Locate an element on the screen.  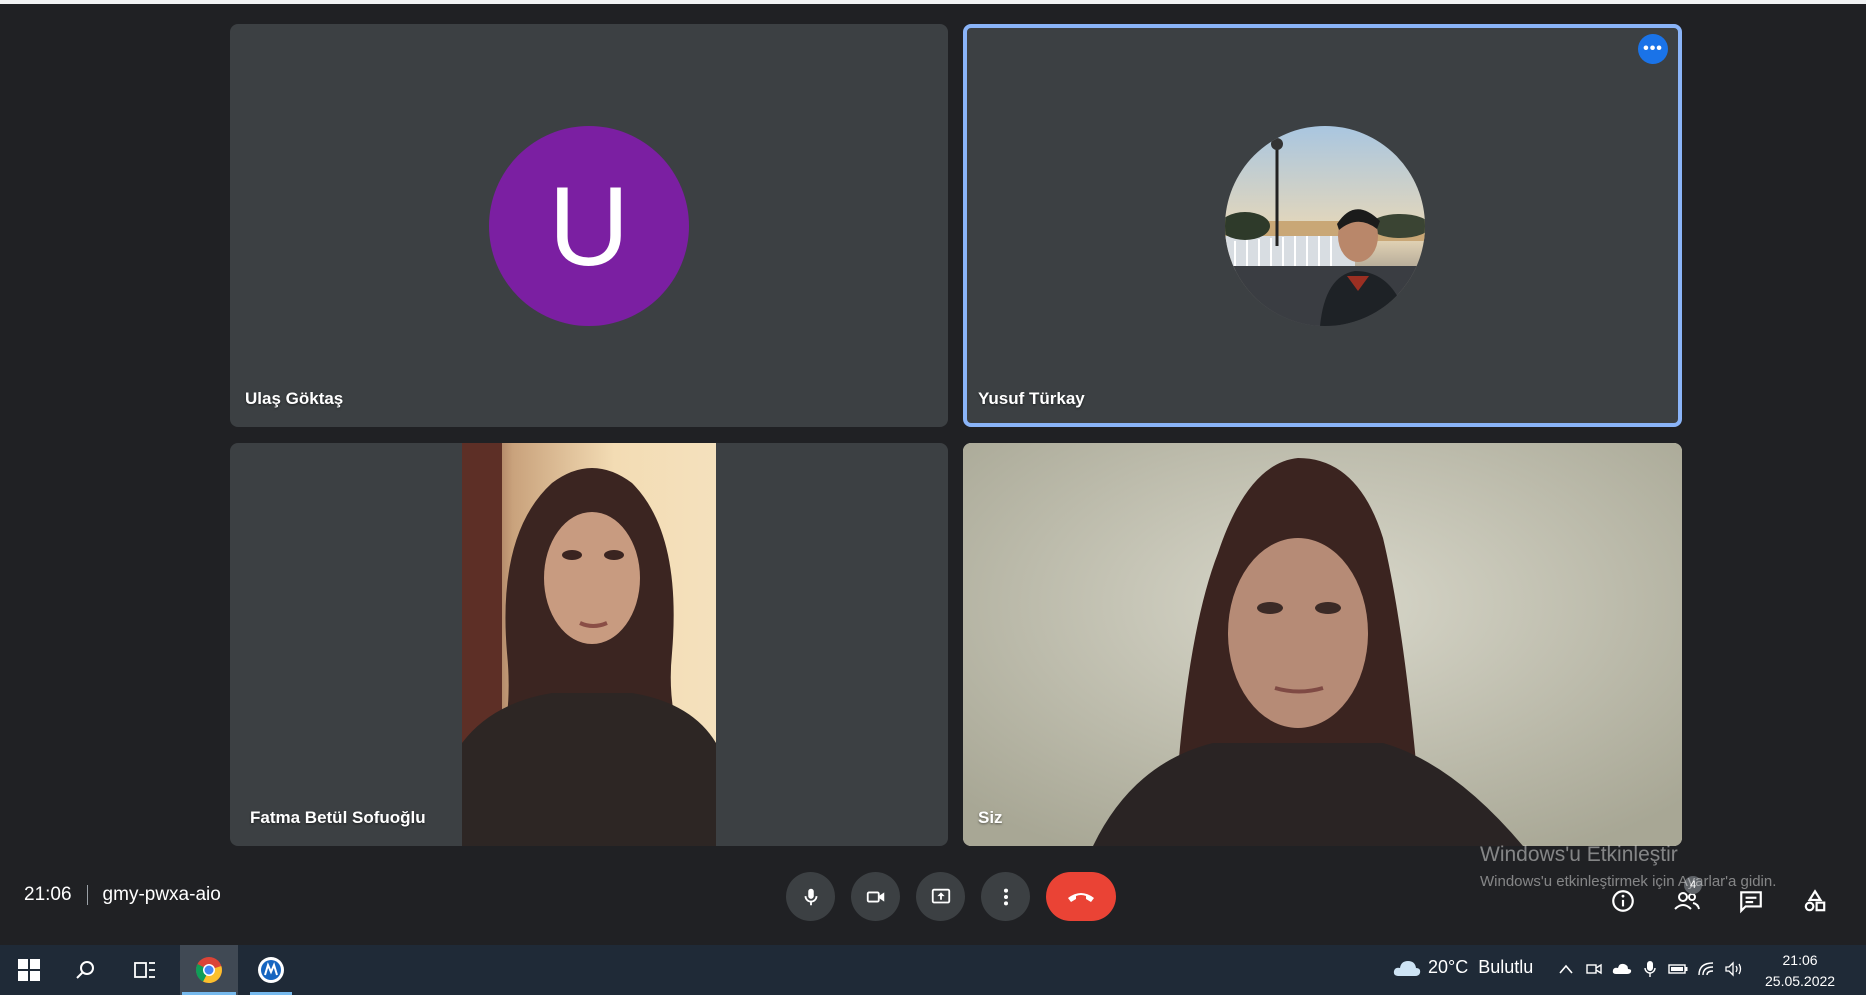
activities-button is located at coordinates (1815, 901).